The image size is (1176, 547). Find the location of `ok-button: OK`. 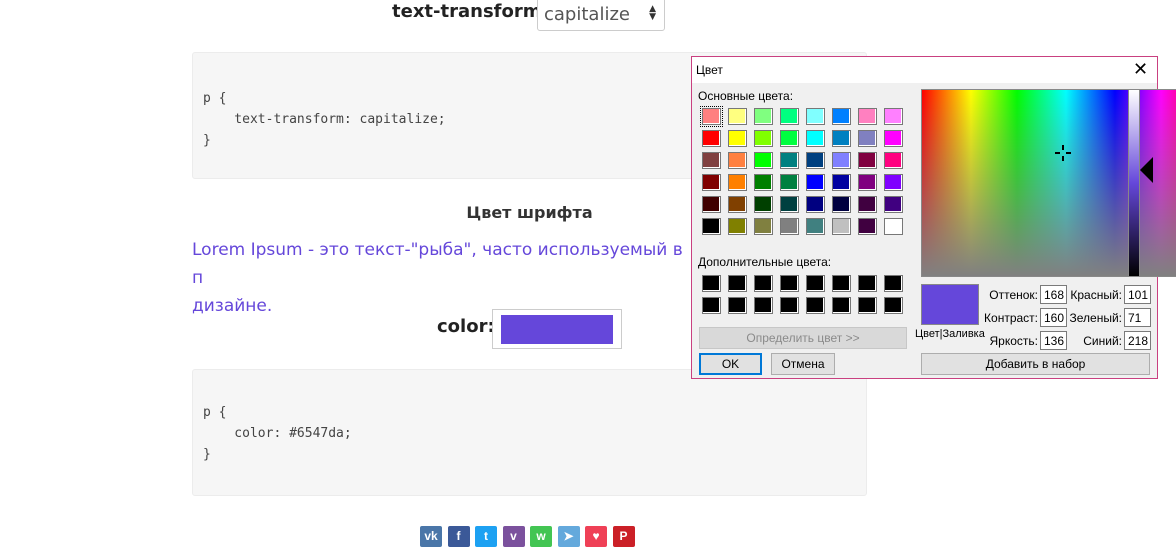

ok-button: OK is located at coordinates (730, 364).